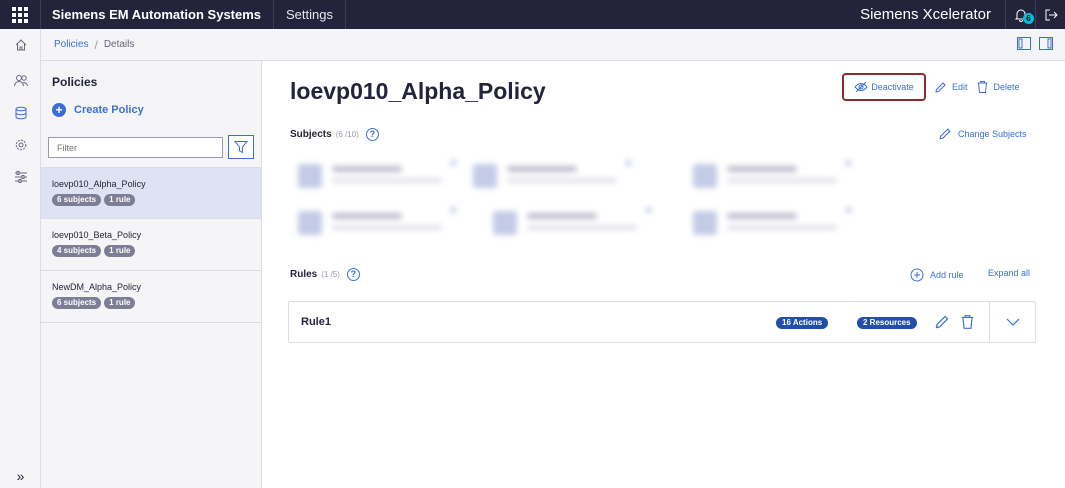 The height and width of the screenshot is (488, 1065). I want to click on delete-label: Delete, so click(1006, 87).